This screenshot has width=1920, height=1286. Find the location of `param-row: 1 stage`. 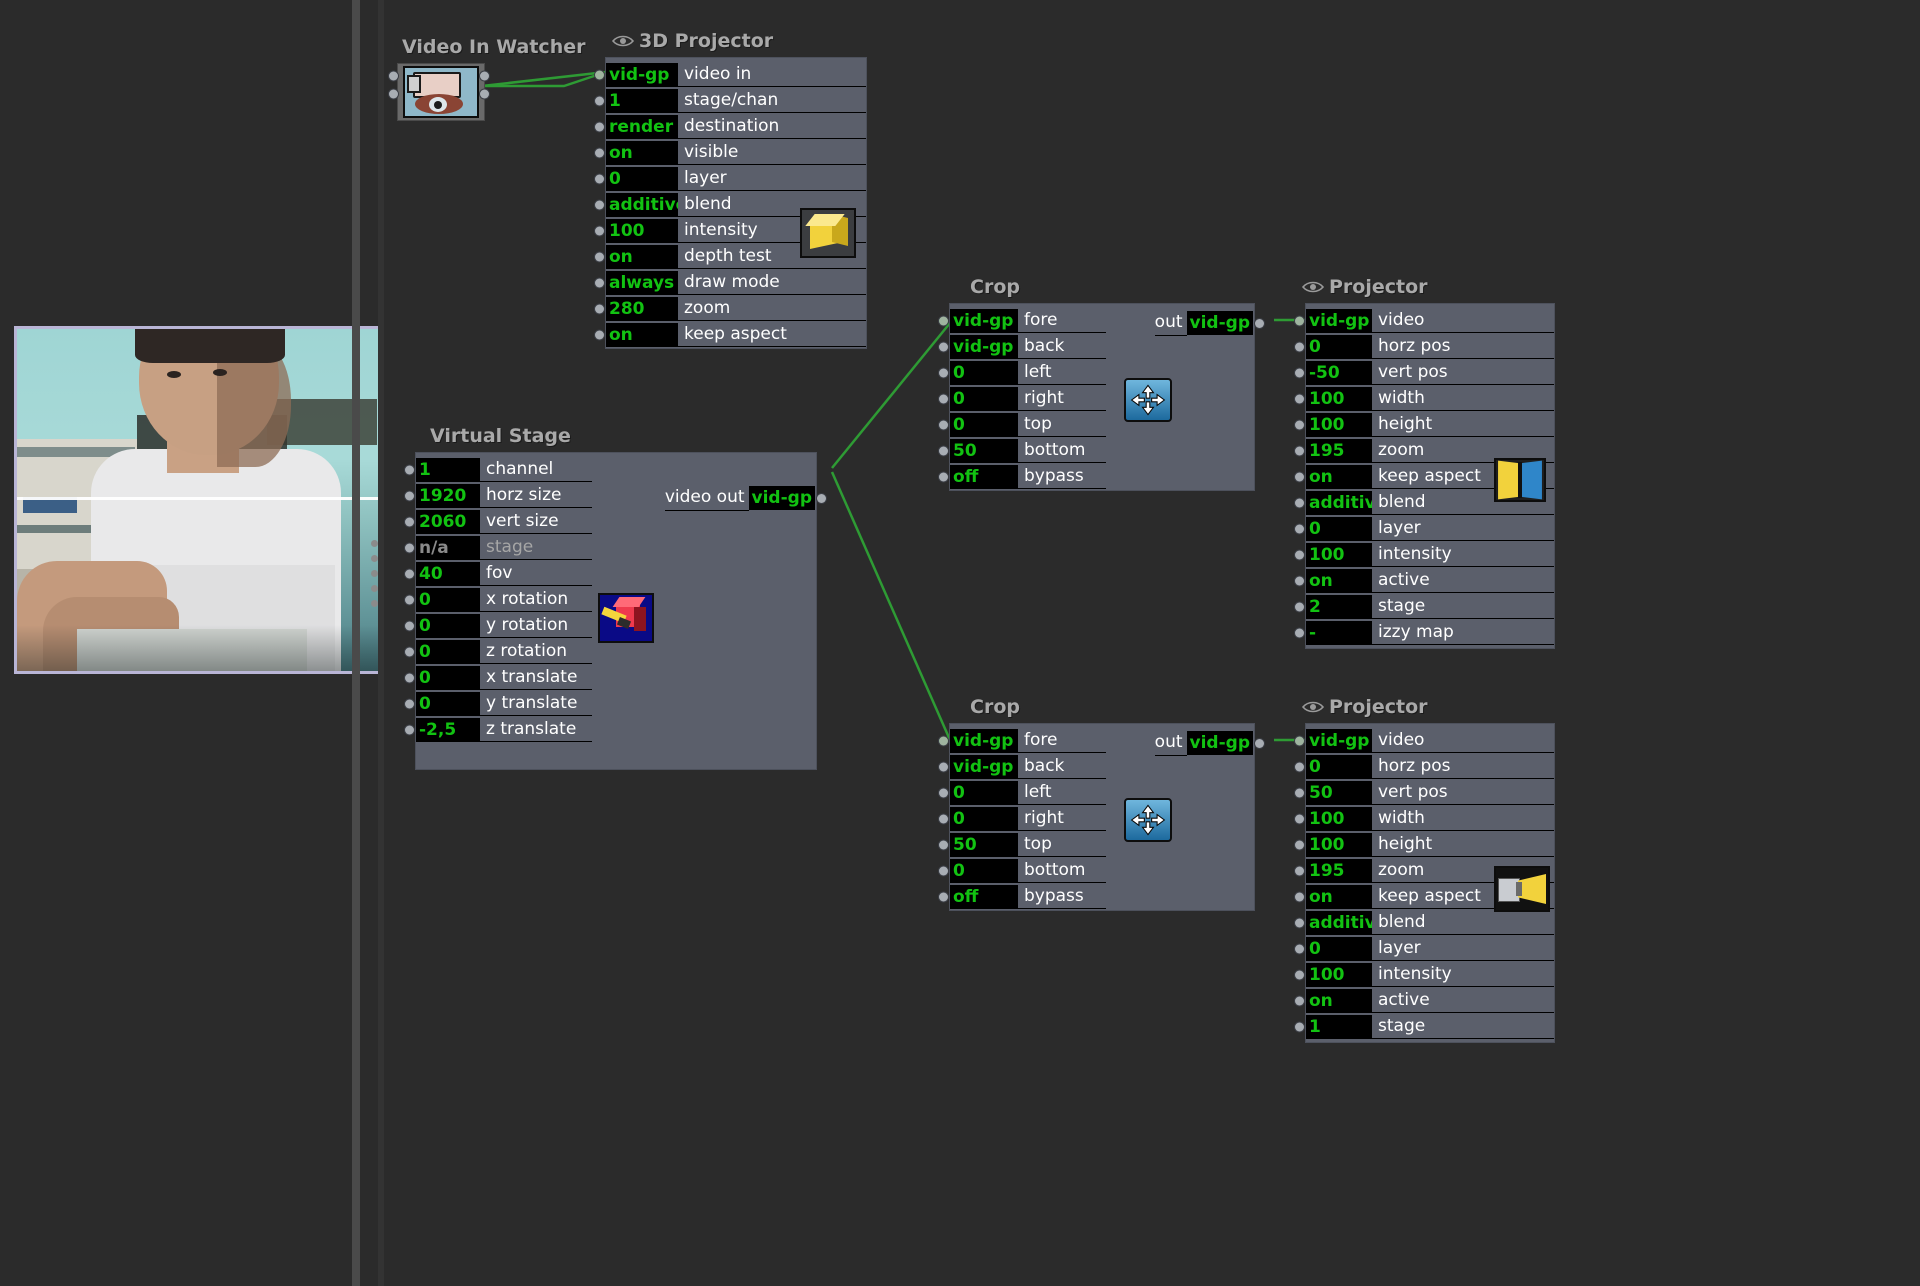

param-row: 1 stage is located at coordinates (1424, 1027).